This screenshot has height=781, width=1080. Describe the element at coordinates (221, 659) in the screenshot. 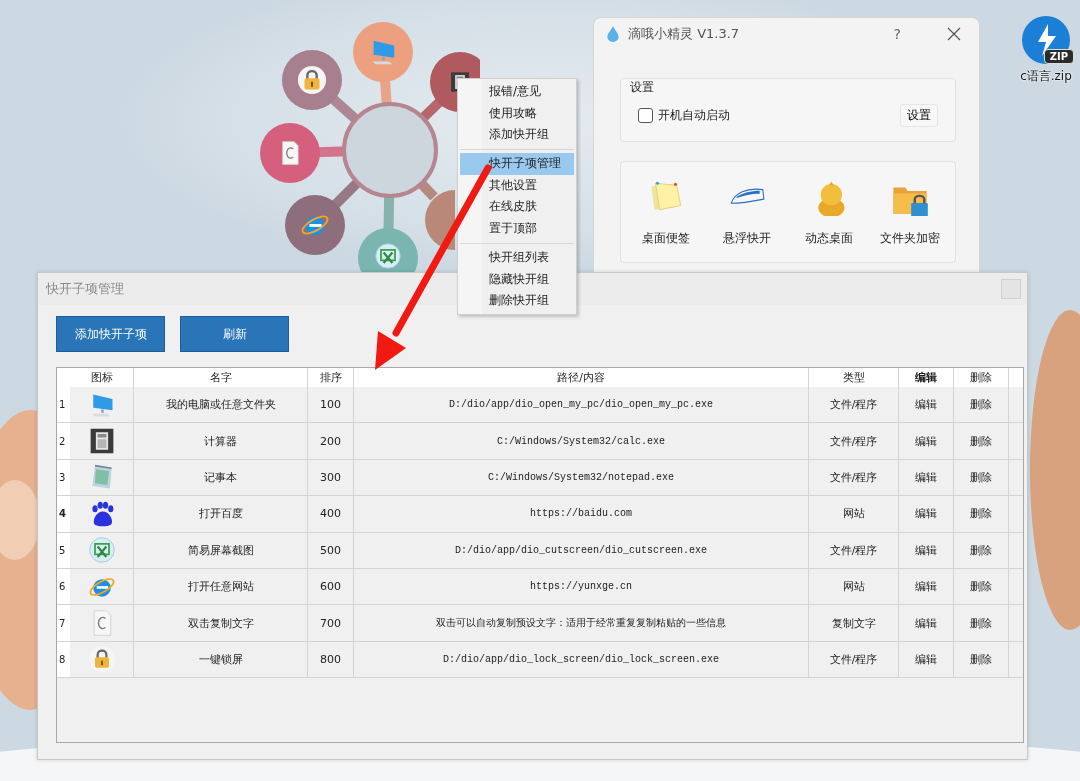

I see `table-cell: 一键锁屏` at that location.